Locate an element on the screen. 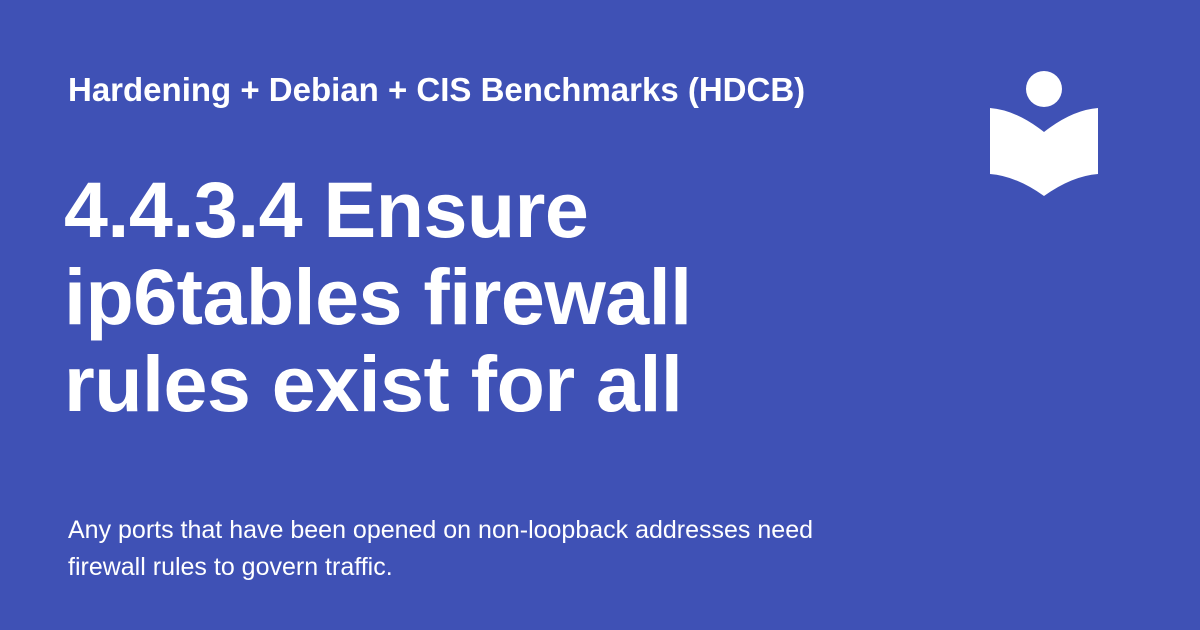 The height and width of the screenshot is (630, 1200). page-title-line: 4.4.3.4 Ensure is located at coordinates (326, 209).